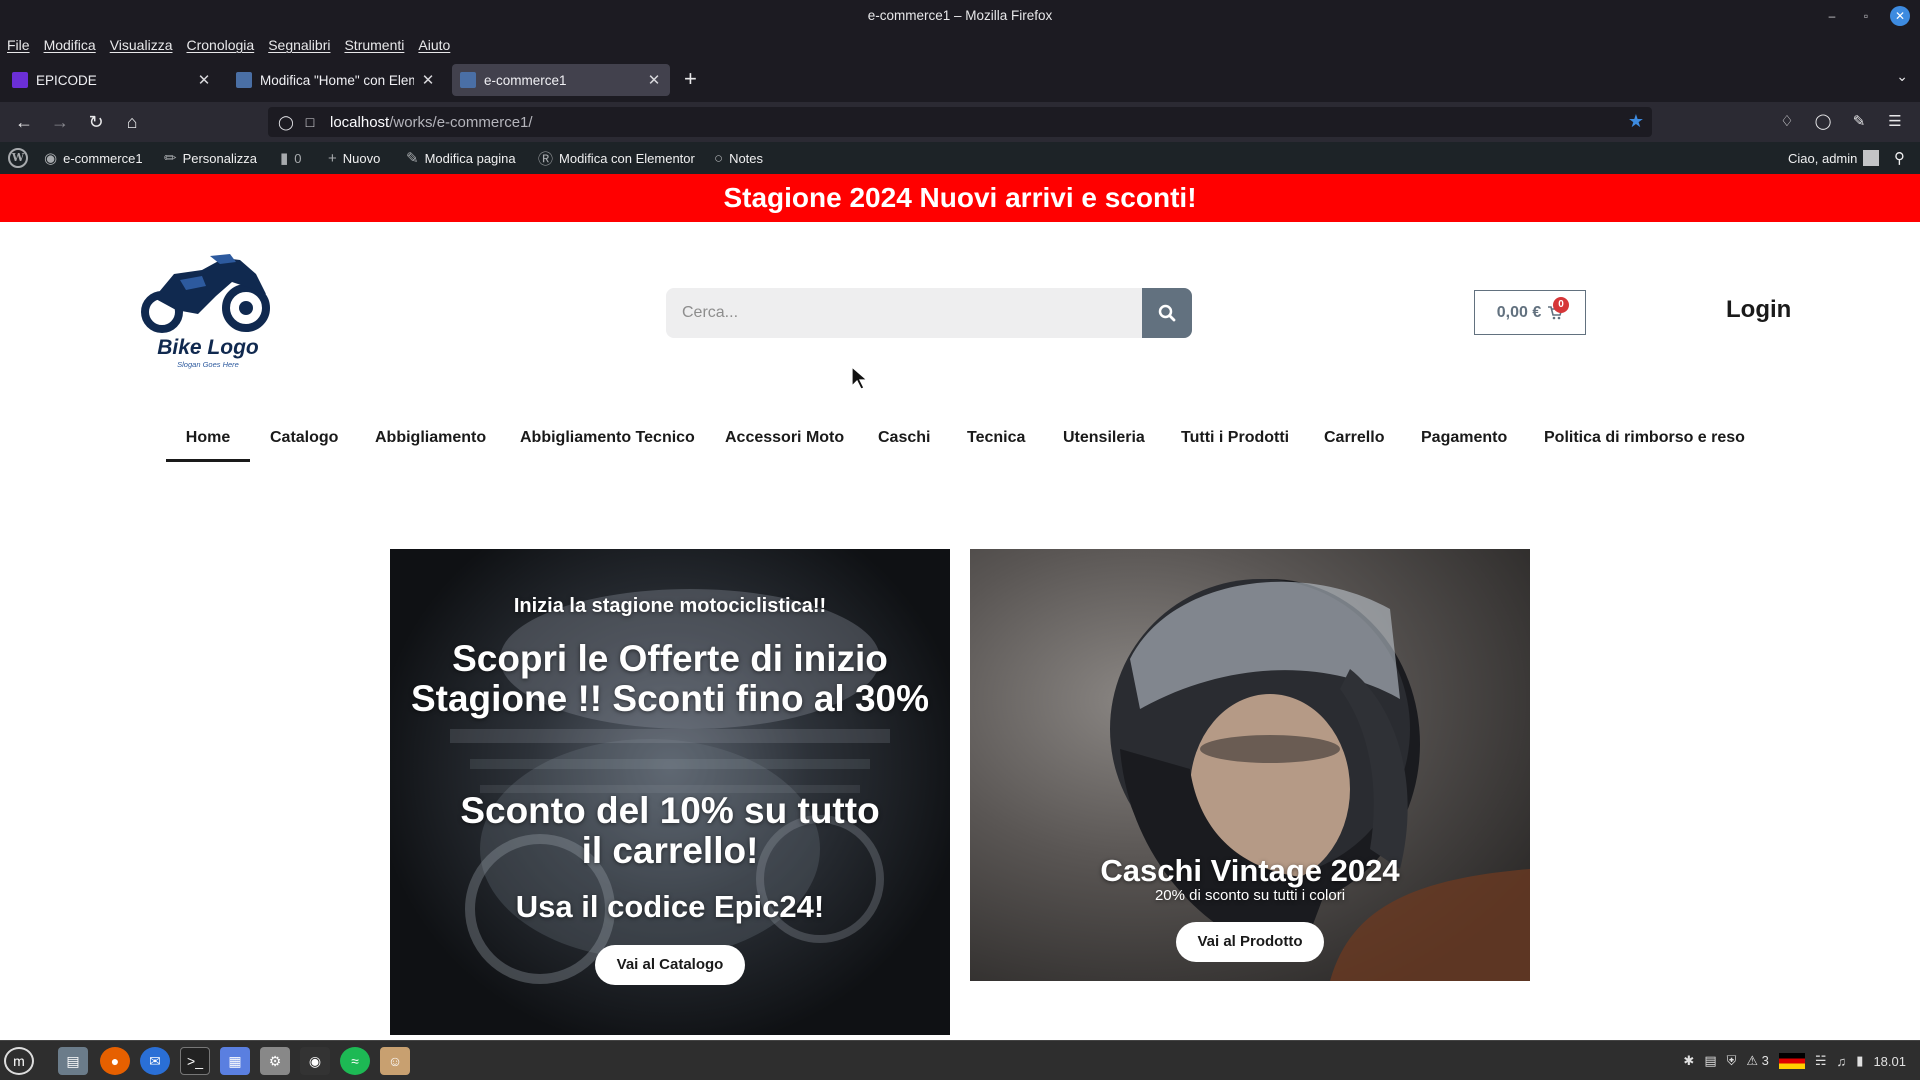 This screenshot has height=1080, width=1920. Describe the element at coordinates (1832, 16) in the screenshot. I see `minimize-button: –` at that location.